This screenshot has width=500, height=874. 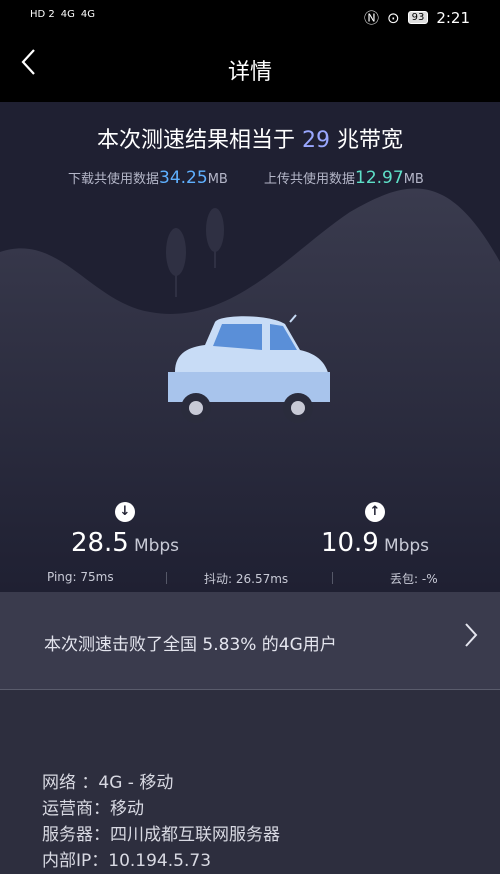 What do you see at coordinates (349, 543) in the screenshot?
I see `upload-speed-value: 10.9` at bounding box center [349, 543].